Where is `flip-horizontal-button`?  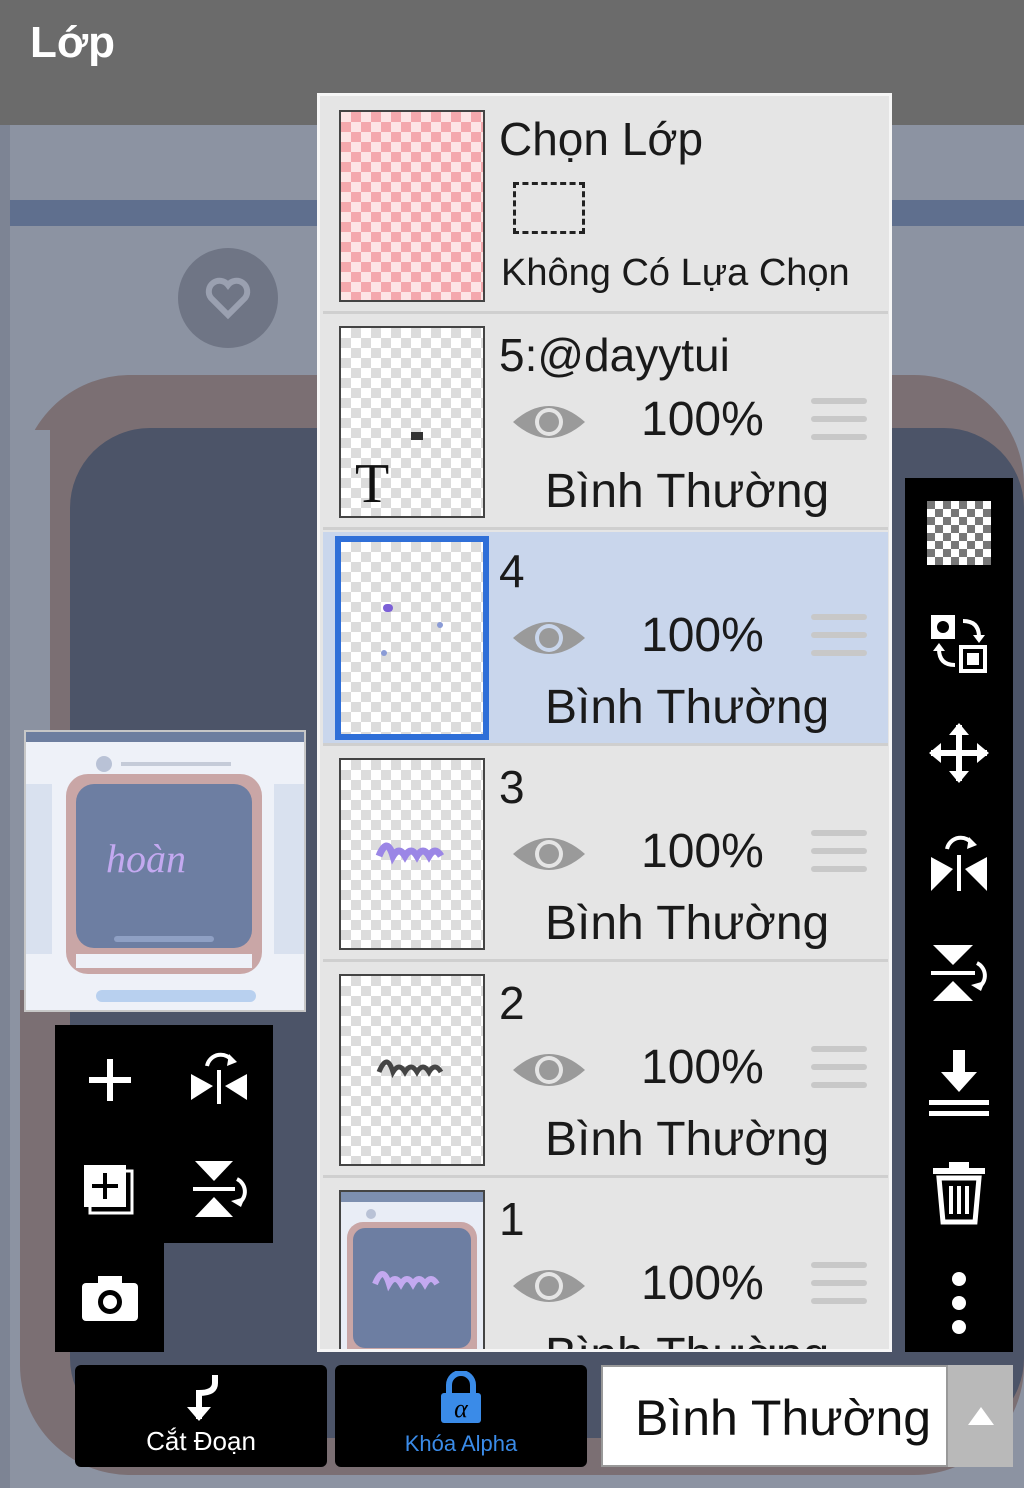 flip-horizontal-button is located at coordinates (218, 1079).